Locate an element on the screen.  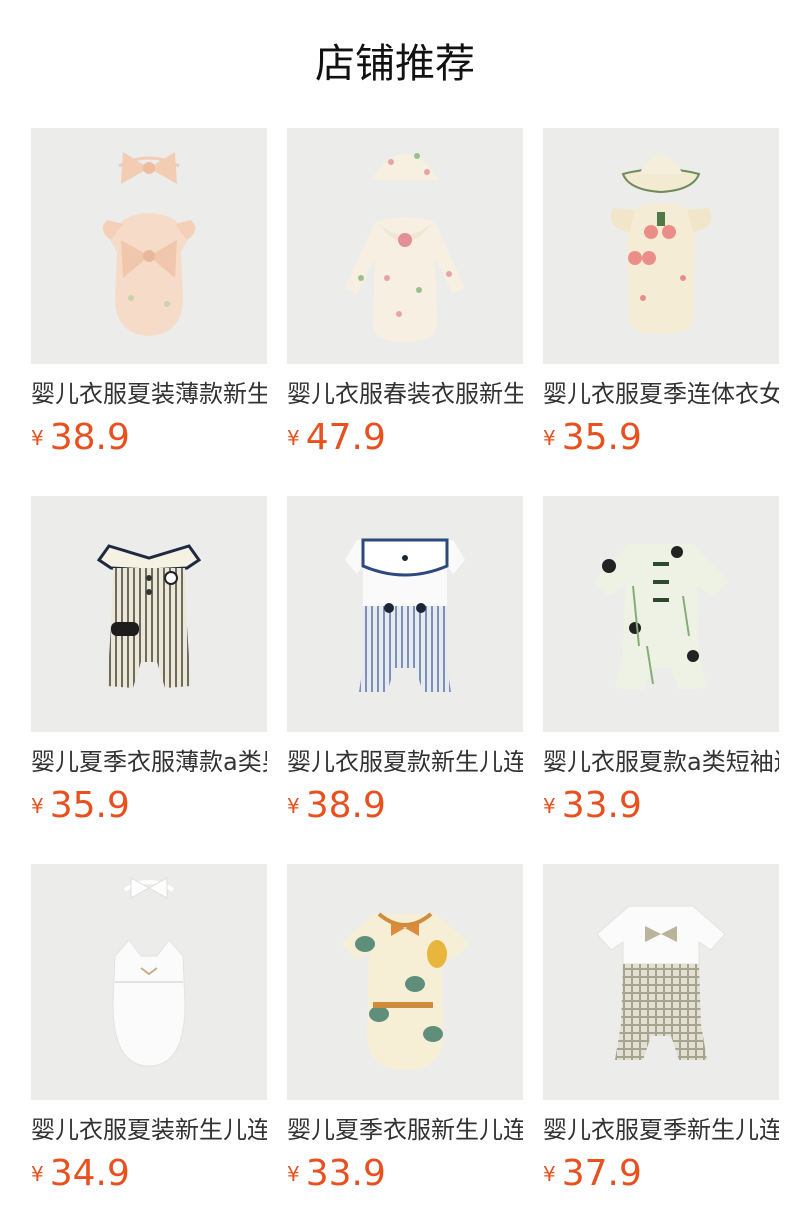
product-card: 婴儿衣服夏款a类短袖连体 ¥33.9 is located at coordinates (661, 680).